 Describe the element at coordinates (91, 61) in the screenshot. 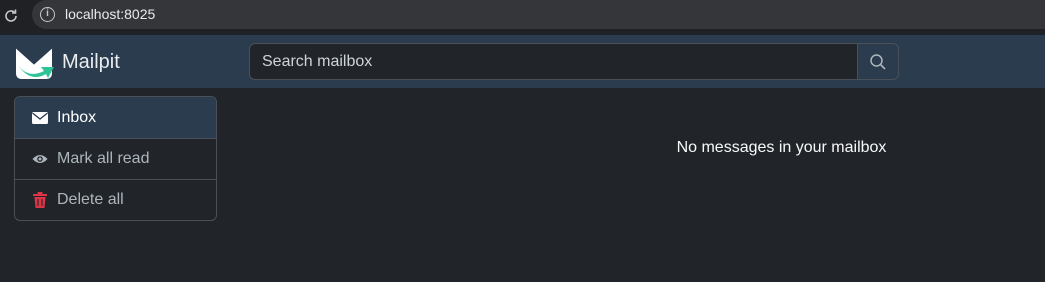

I see `brand-name: Mailpit` at that location.